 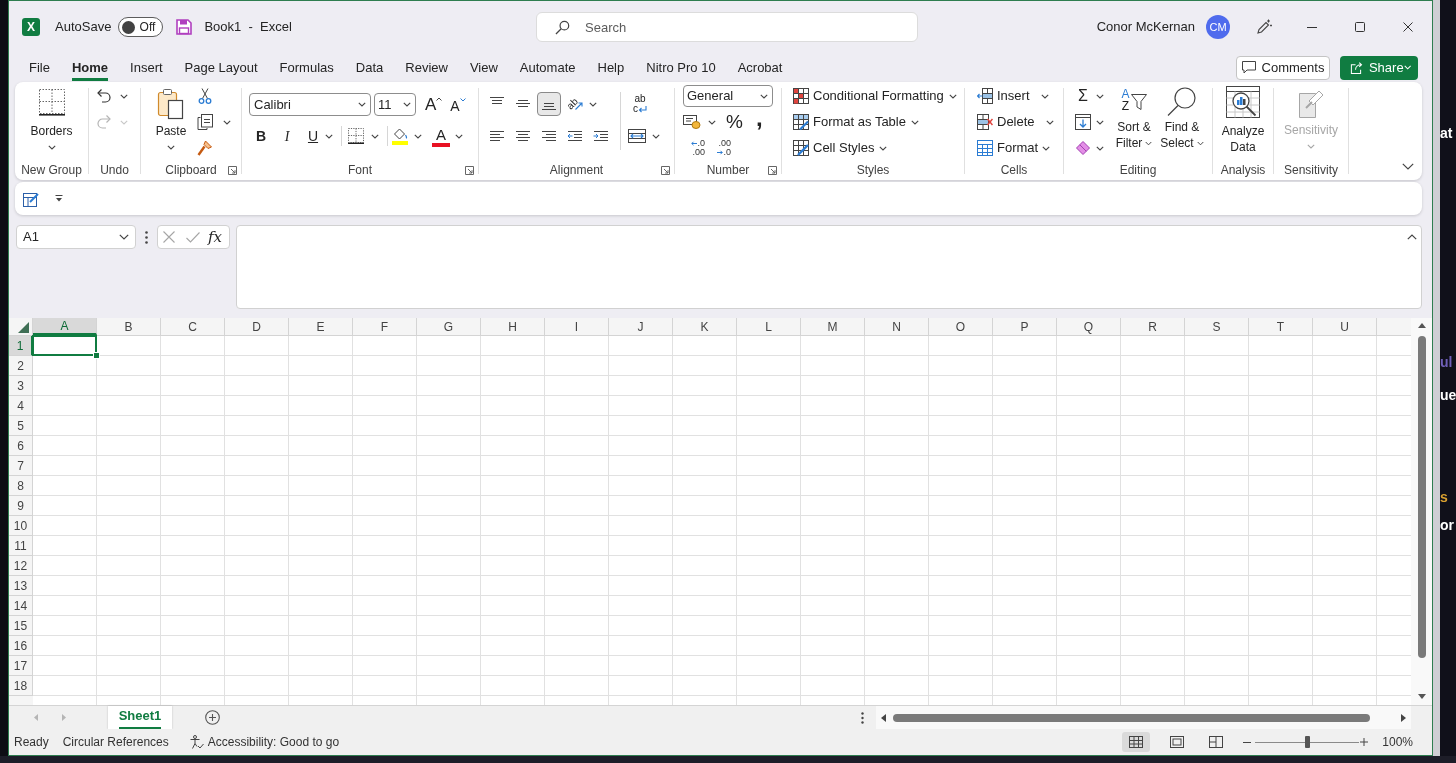 I want to click on row-header: 13, so click(x=21, y=586).